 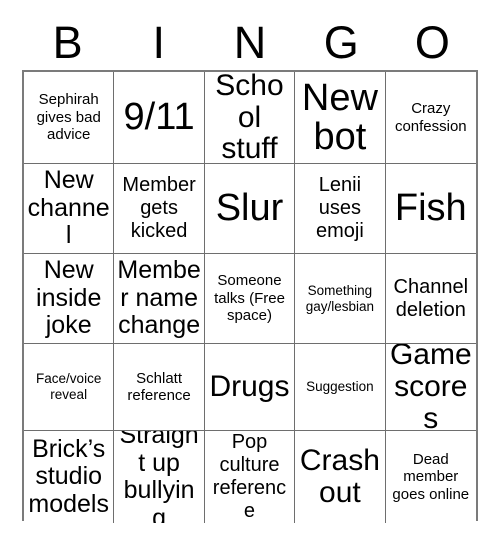 I want to click on bingo-cell: Slur, so click(x=250, y=209).